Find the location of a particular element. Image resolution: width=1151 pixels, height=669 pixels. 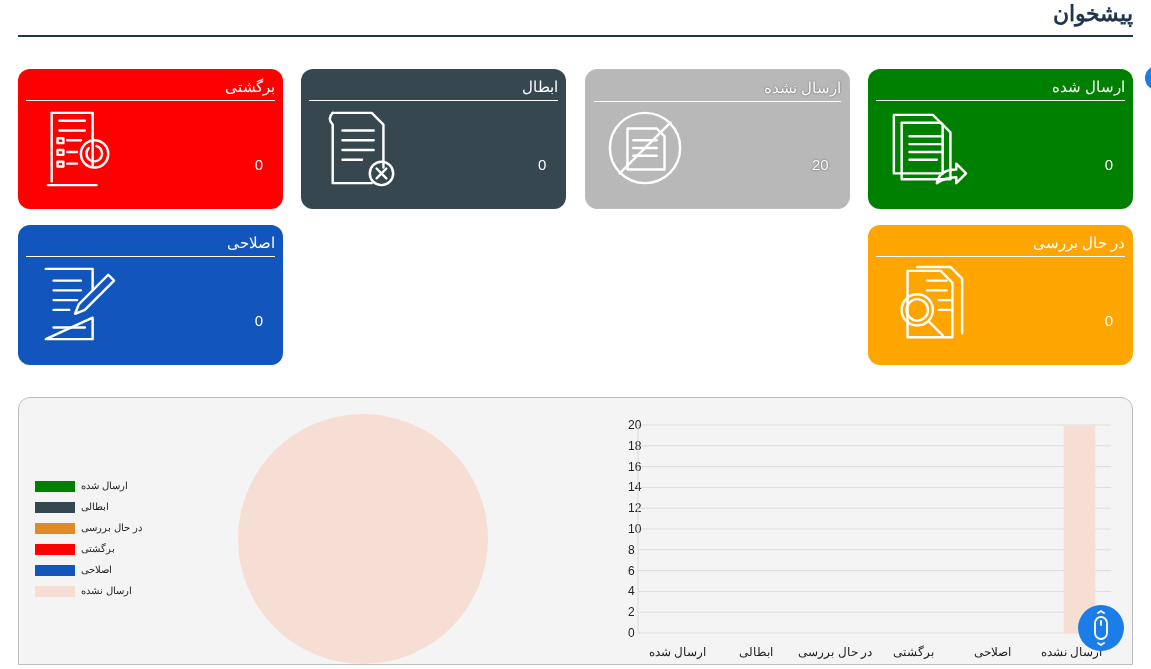

legend-label: ارسال نشده is located at coordinates (106, 591).